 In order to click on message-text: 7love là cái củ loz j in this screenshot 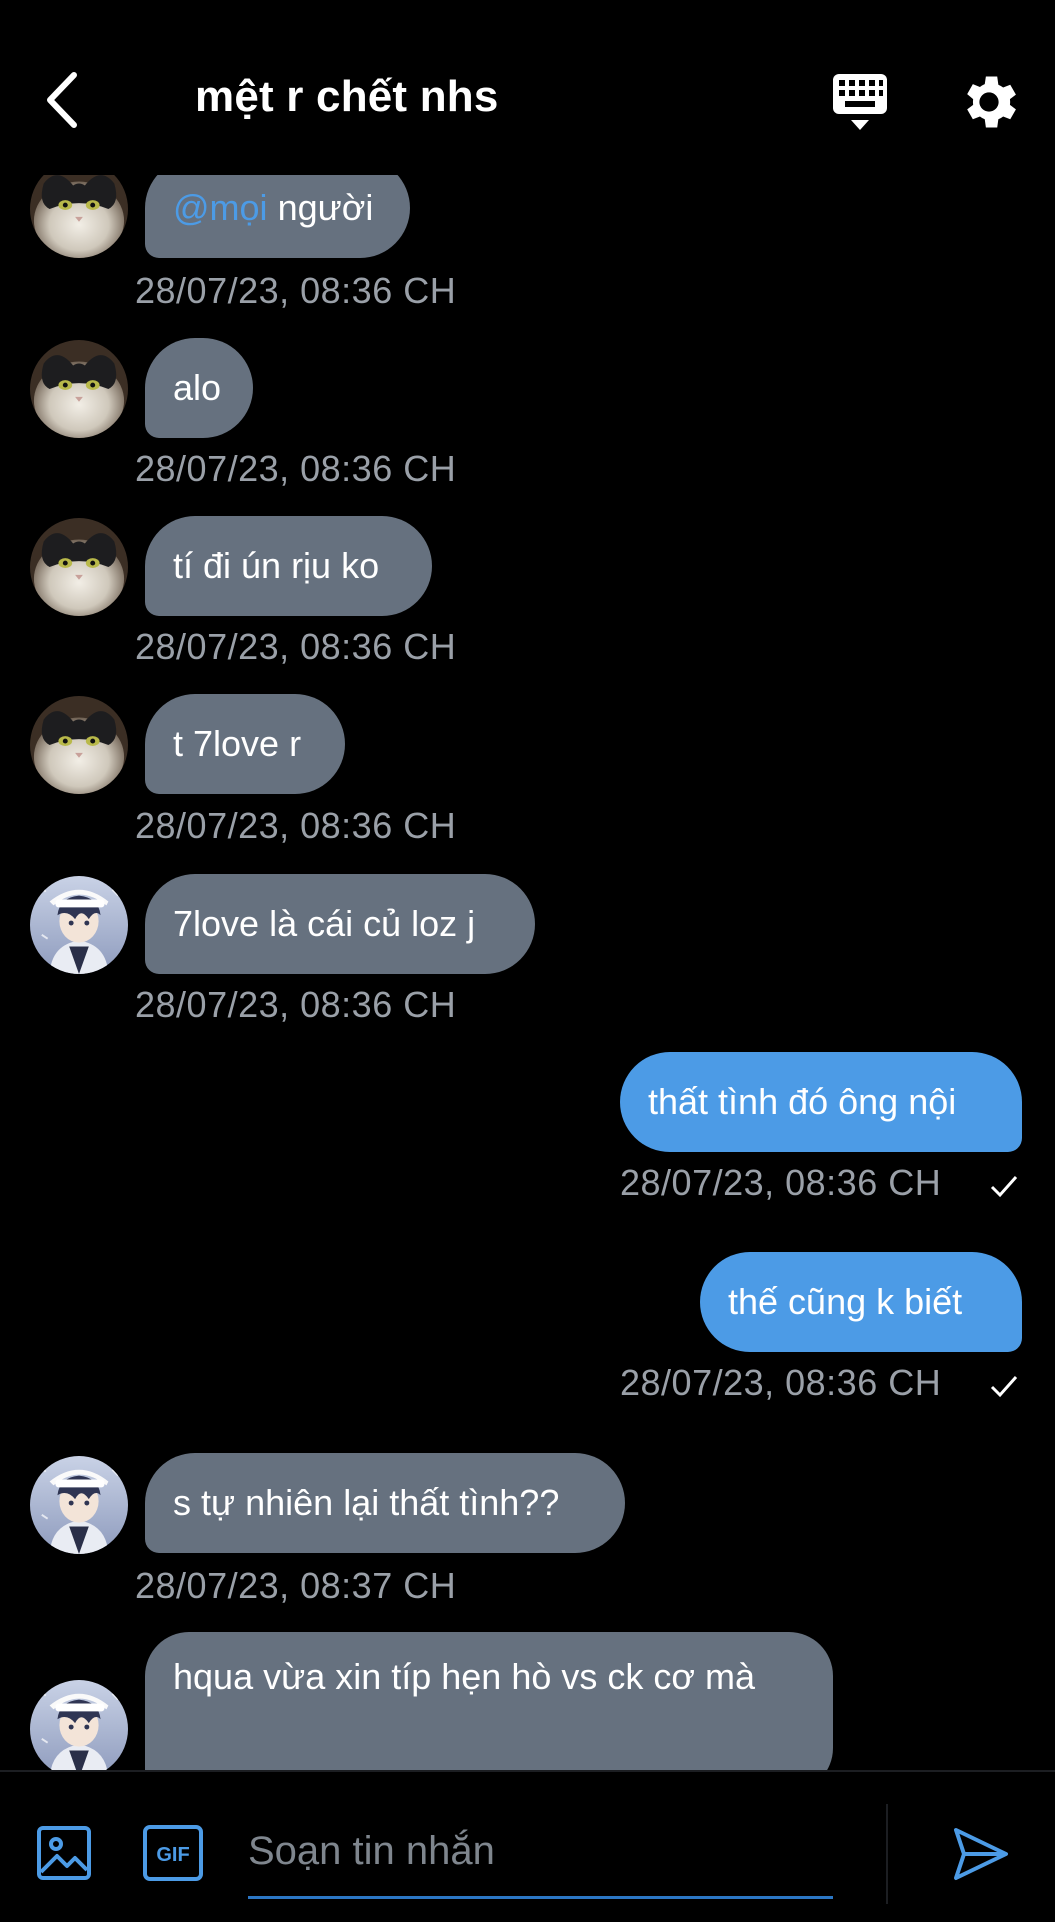, I will do `click(324, 923)`.